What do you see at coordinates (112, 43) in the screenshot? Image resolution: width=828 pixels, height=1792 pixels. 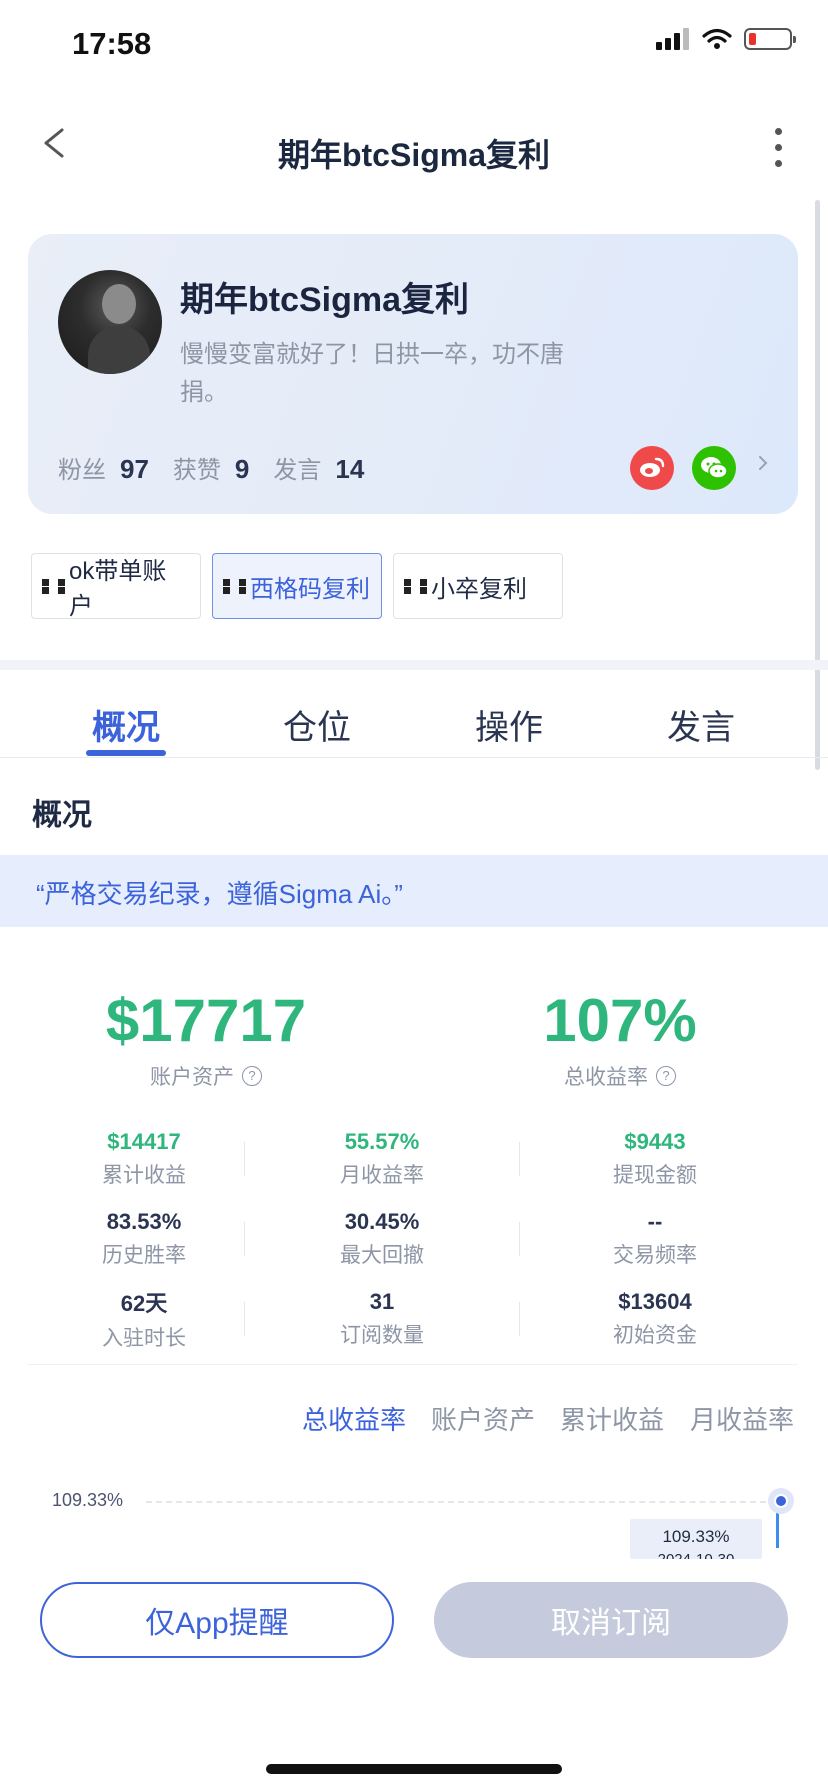 I see `status-time: 17:58` at bounding box center [112, 43].